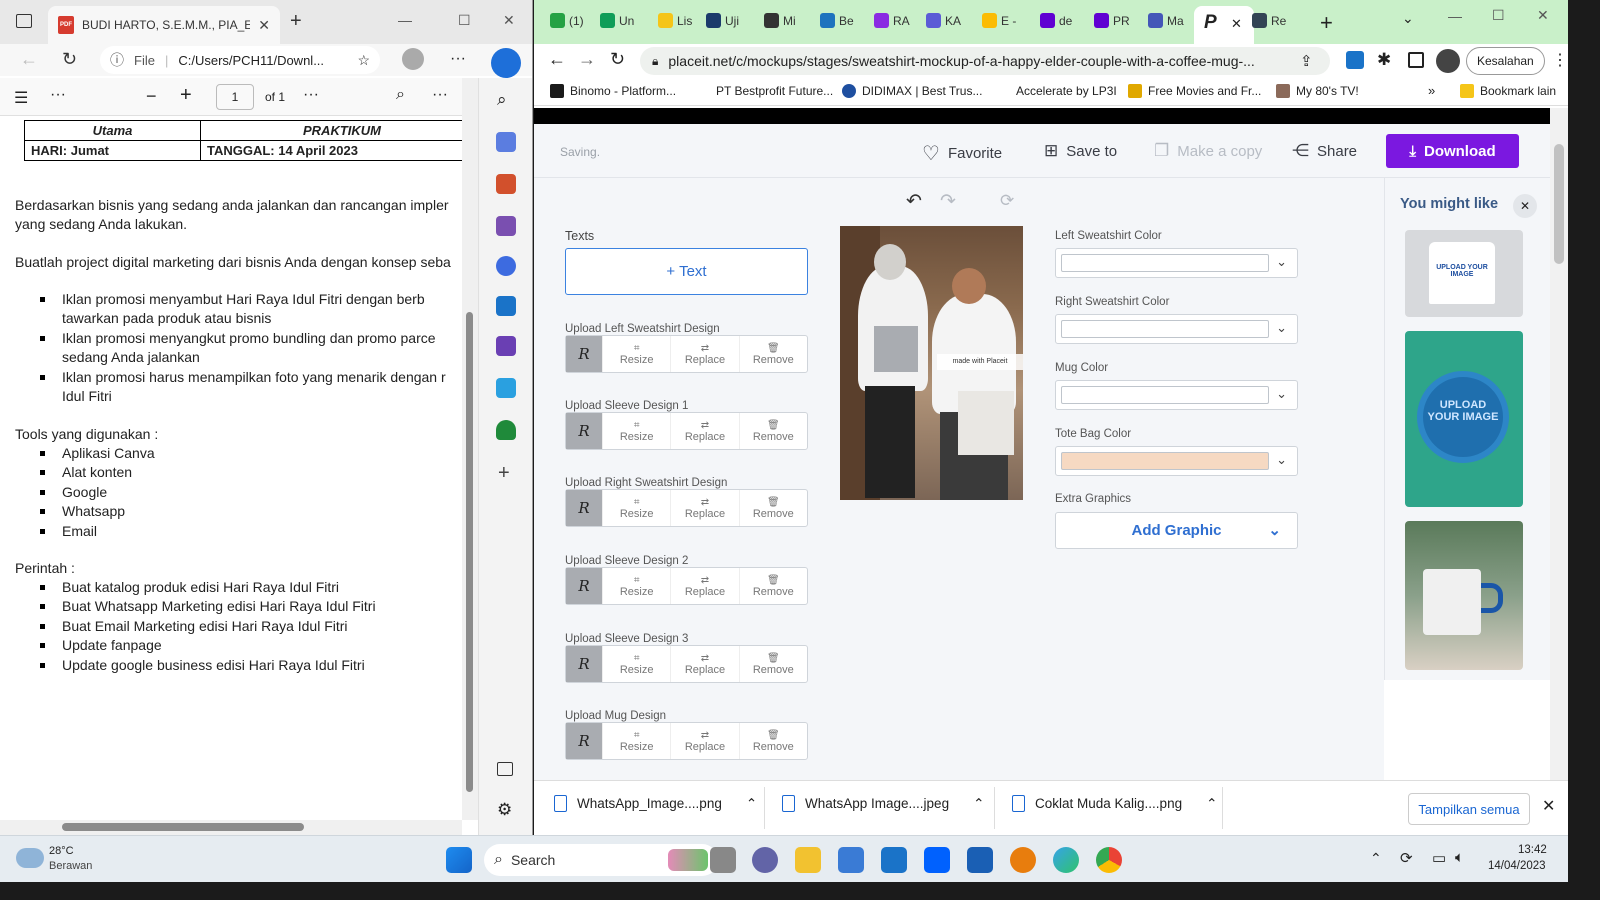 This screenshot has width=1600, height=900. I want to click on forward-icon: →, so click(587, 59).